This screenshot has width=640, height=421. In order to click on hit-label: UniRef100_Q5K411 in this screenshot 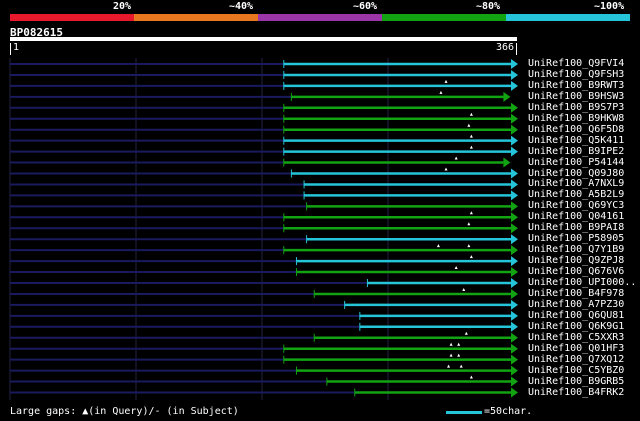, I will do `click(576, 140)`.